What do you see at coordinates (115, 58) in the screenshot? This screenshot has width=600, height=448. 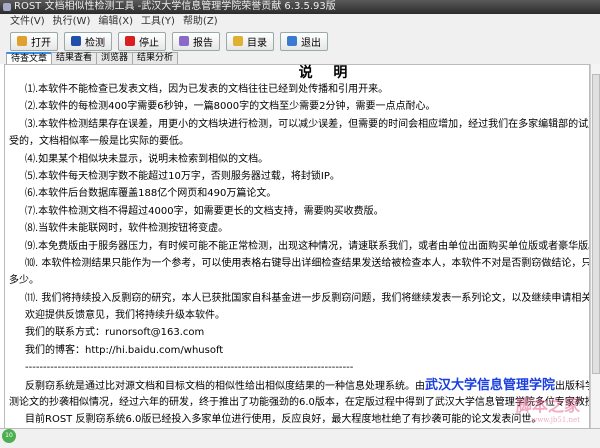 I see `tab: 浏览器` at bounding box center [115, 58].